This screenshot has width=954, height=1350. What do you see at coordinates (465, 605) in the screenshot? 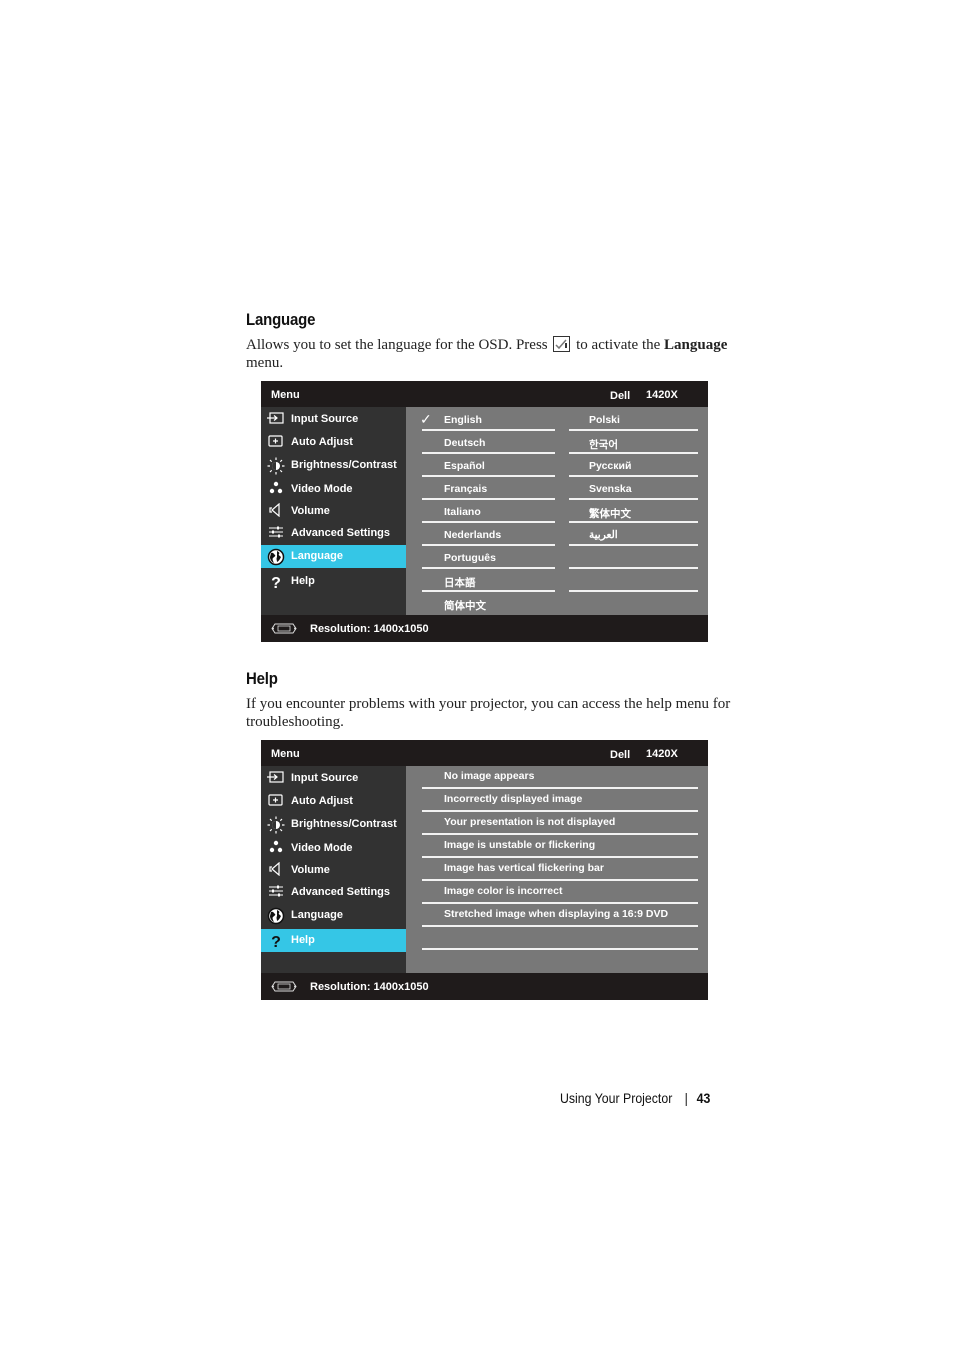
I see `language-option: 简体中文` at bounding box center [465, 605].